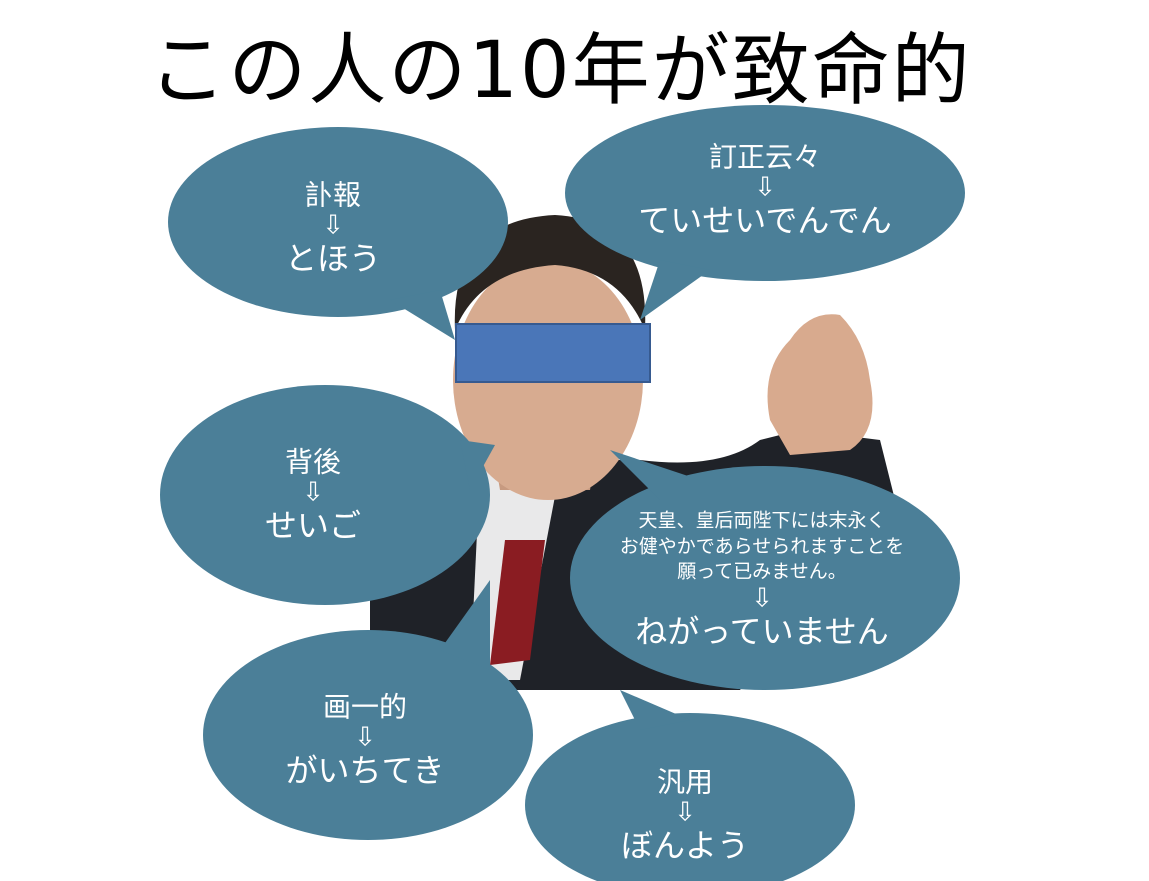 This screenshot has height=881, width=1149. Describe the element at coordinates (762, 631) in the screenshot. I see `bubble-reading: ねがっていません` at that location.